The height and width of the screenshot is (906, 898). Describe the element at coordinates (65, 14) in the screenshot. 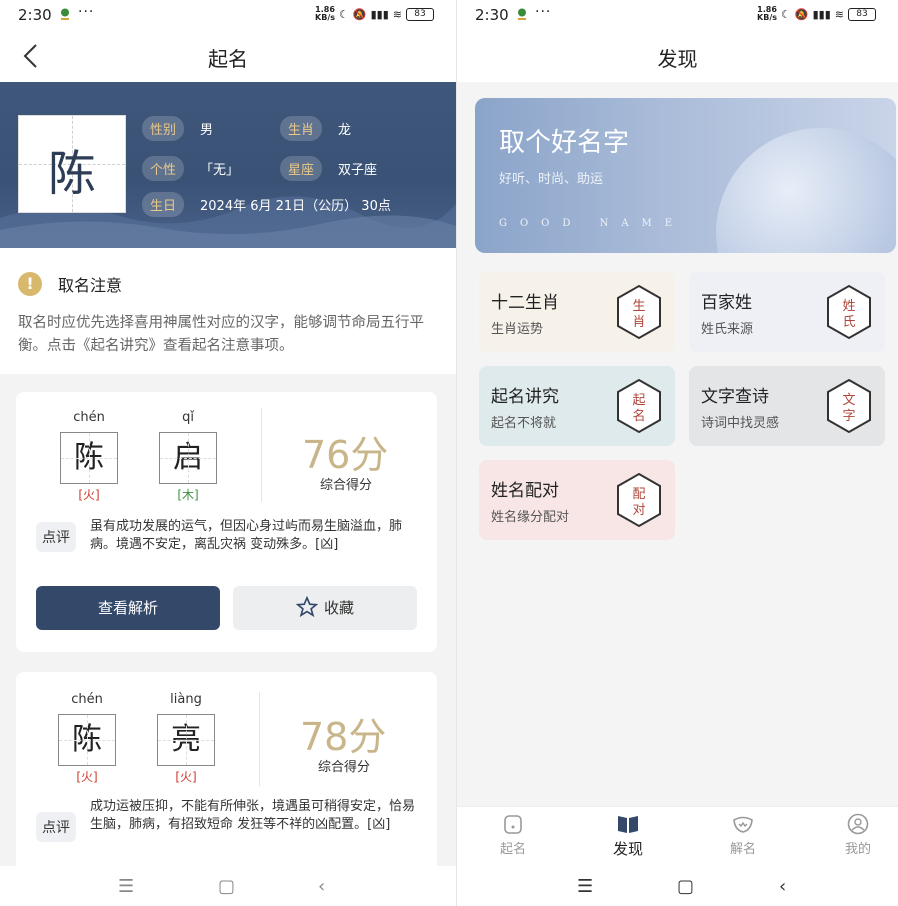

I see `location-icon` at that location.